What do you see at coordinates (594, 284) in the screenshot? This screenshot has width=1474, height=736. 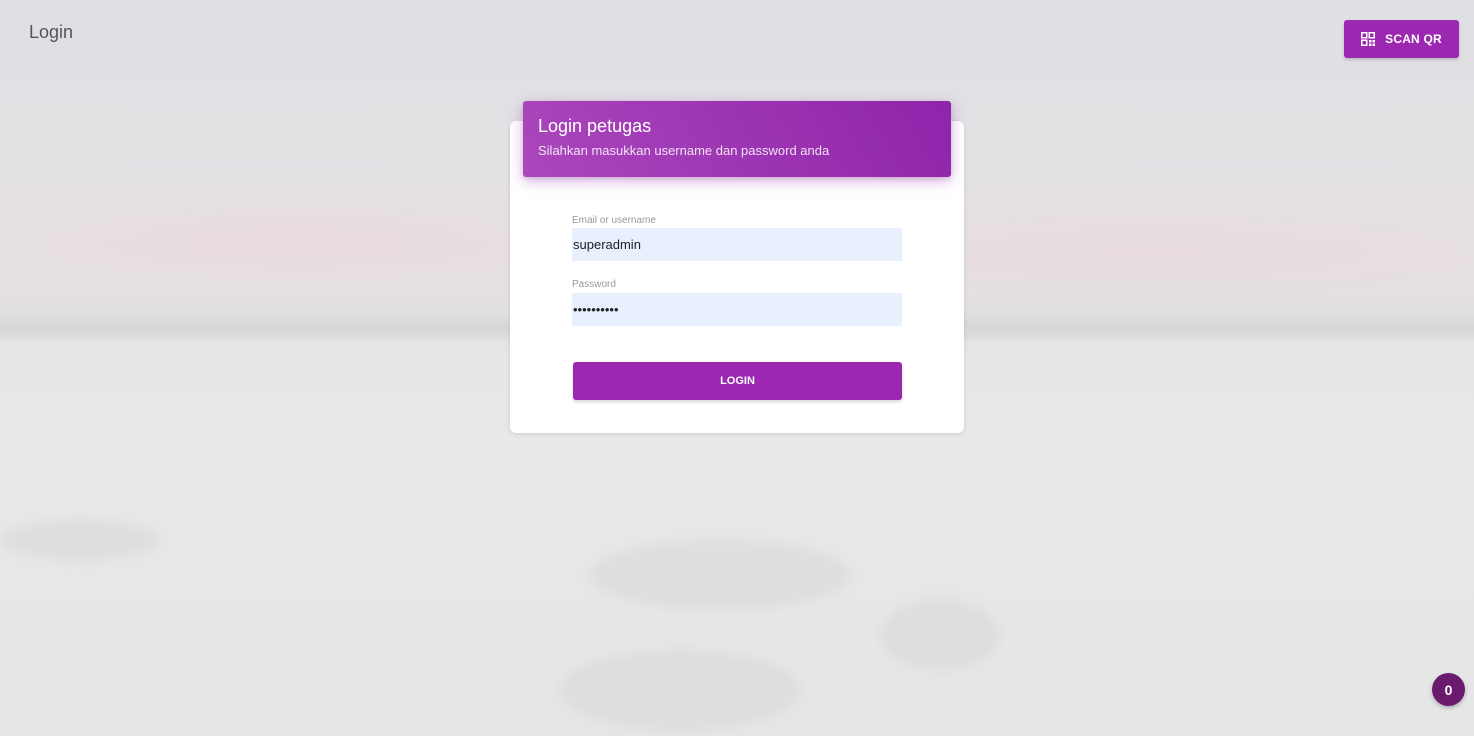 I see `password-label: Password` at bounding box center [594, 284].